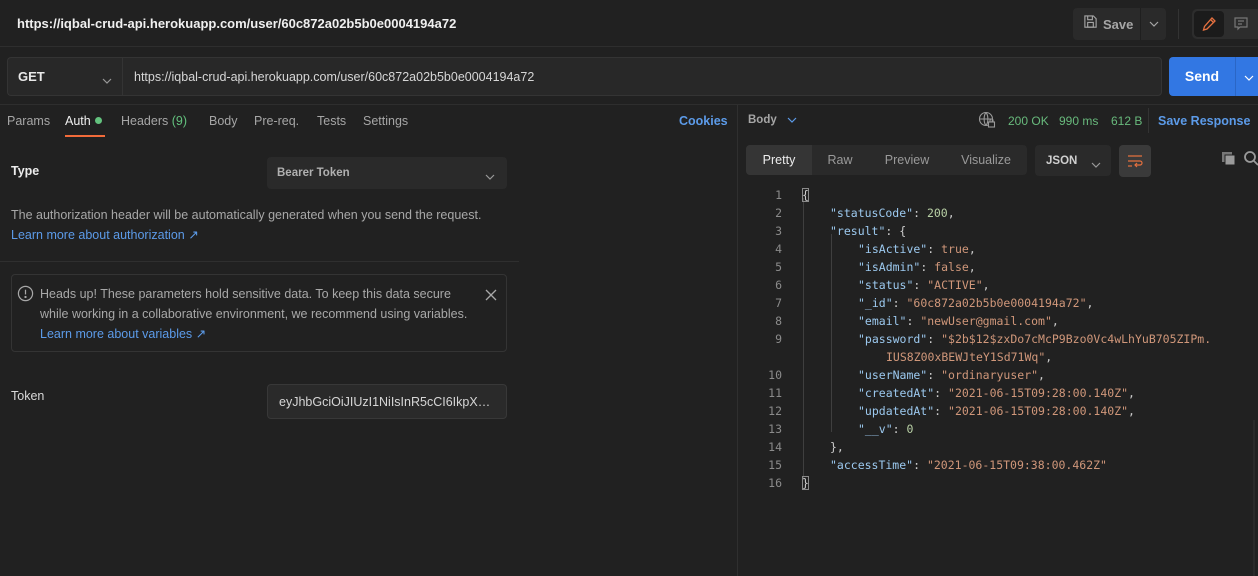  What do you see at coordinates (492, 296) in the screenshot?
I see `close-icon` at bounding box center [492, 296].